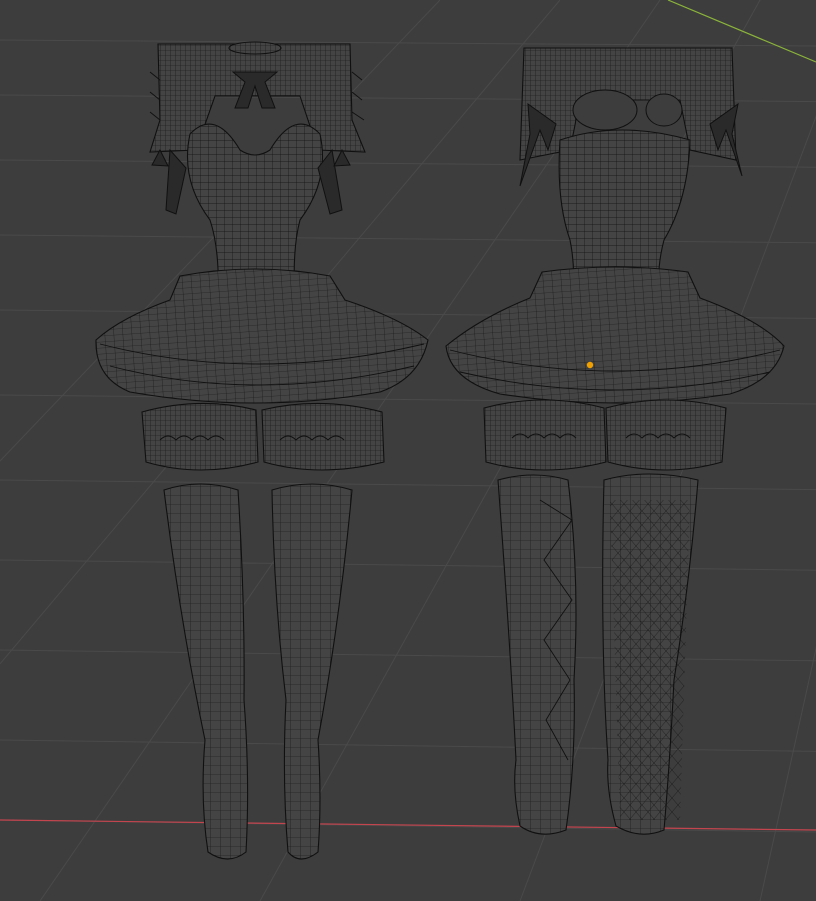 The image size is (816, 901). I want to click on front-collar, so click(255, 75).